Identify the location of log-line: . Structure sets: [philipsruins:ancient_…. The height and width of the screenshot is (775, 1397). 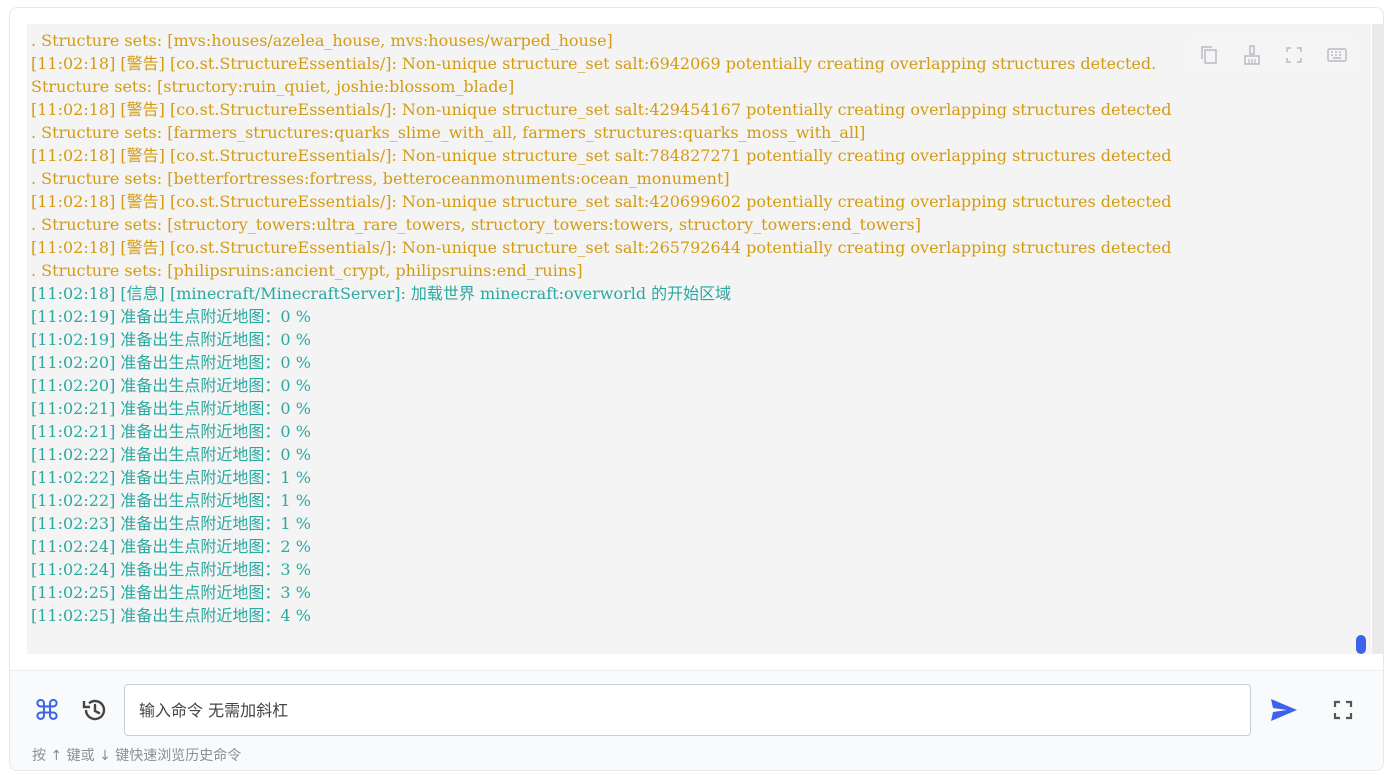
(307, 270).